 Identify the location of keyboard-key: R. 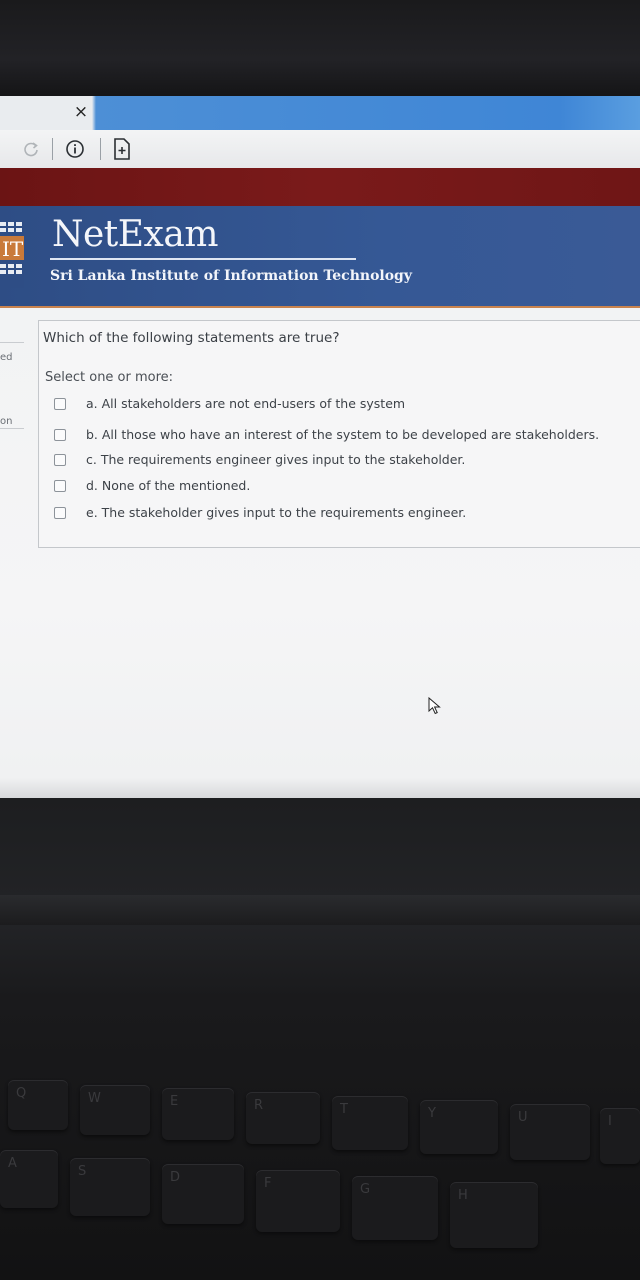
(283, 1118).